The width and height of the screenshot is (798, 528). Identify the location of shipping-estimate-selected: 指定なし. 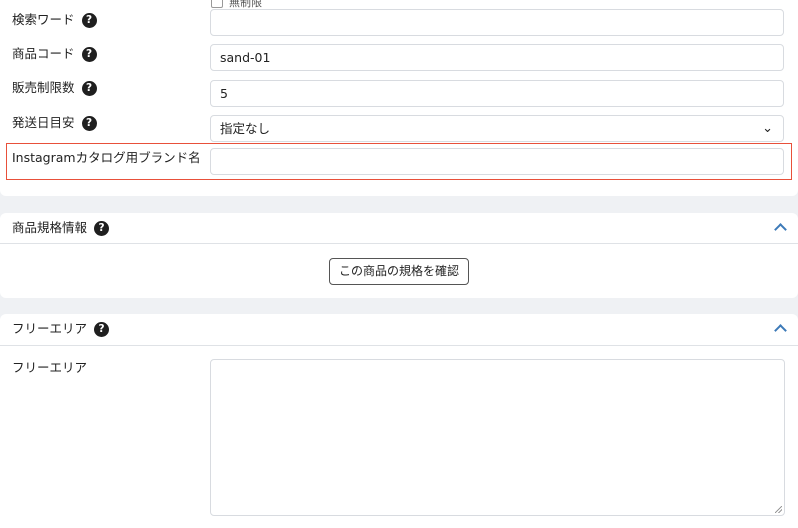
(245, 128).